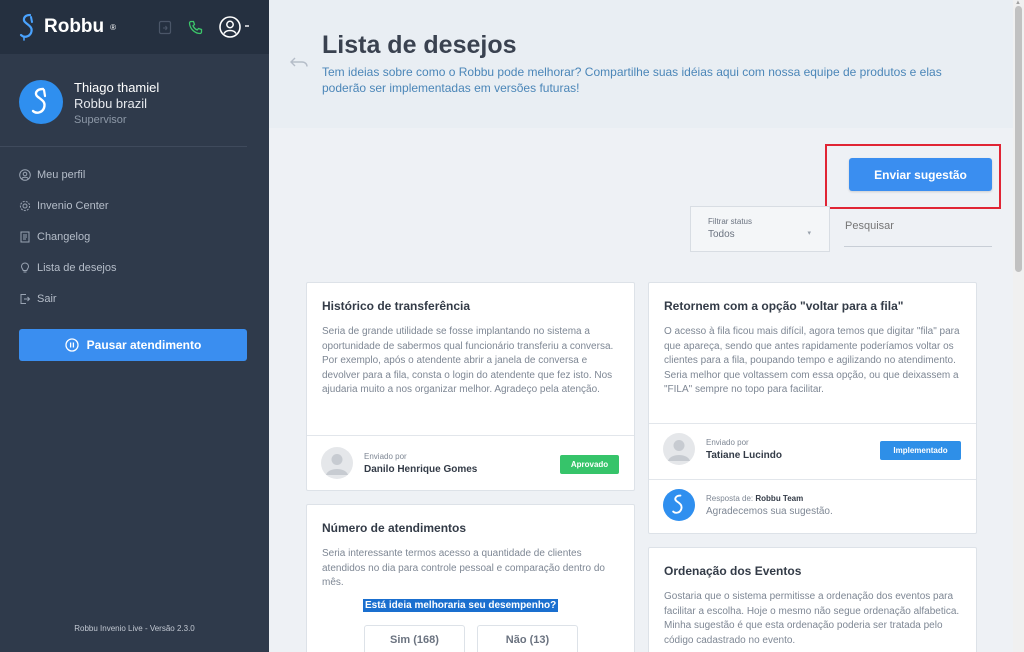 The height and width of the screenshot is (652, 1024). I want to click on status-badge: Implementado, so click(920, 450).